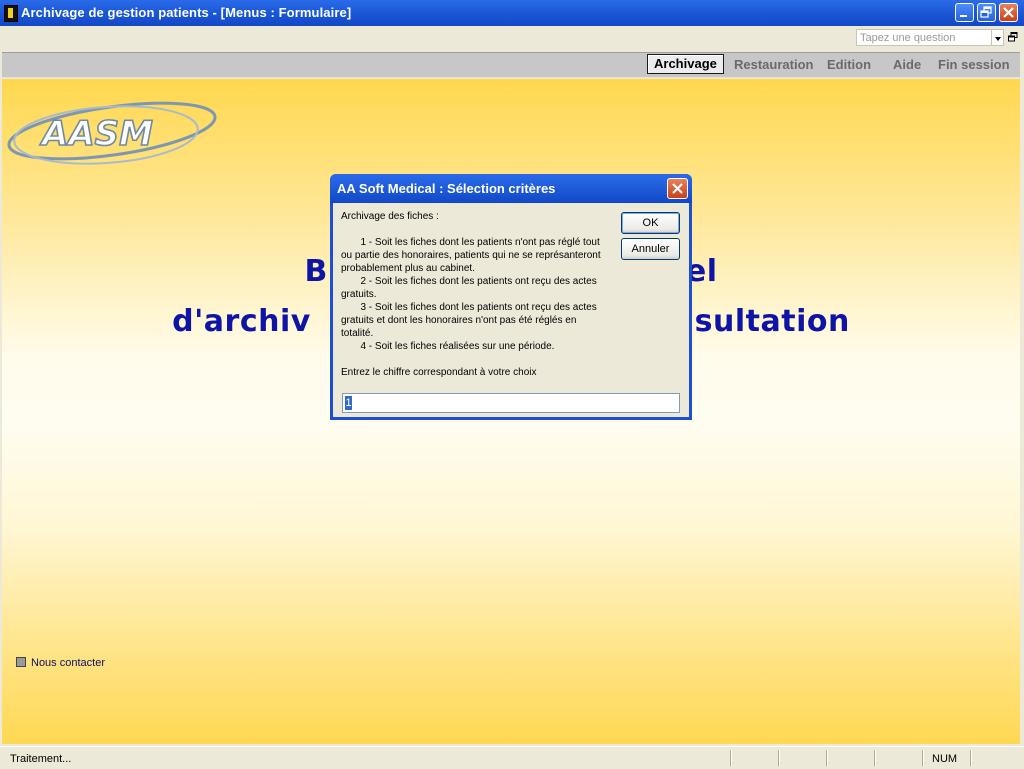 The height and width of the screenshot is (769, 1024). I want to click on ask-question-input: Tapez une question, so click(924, 37).